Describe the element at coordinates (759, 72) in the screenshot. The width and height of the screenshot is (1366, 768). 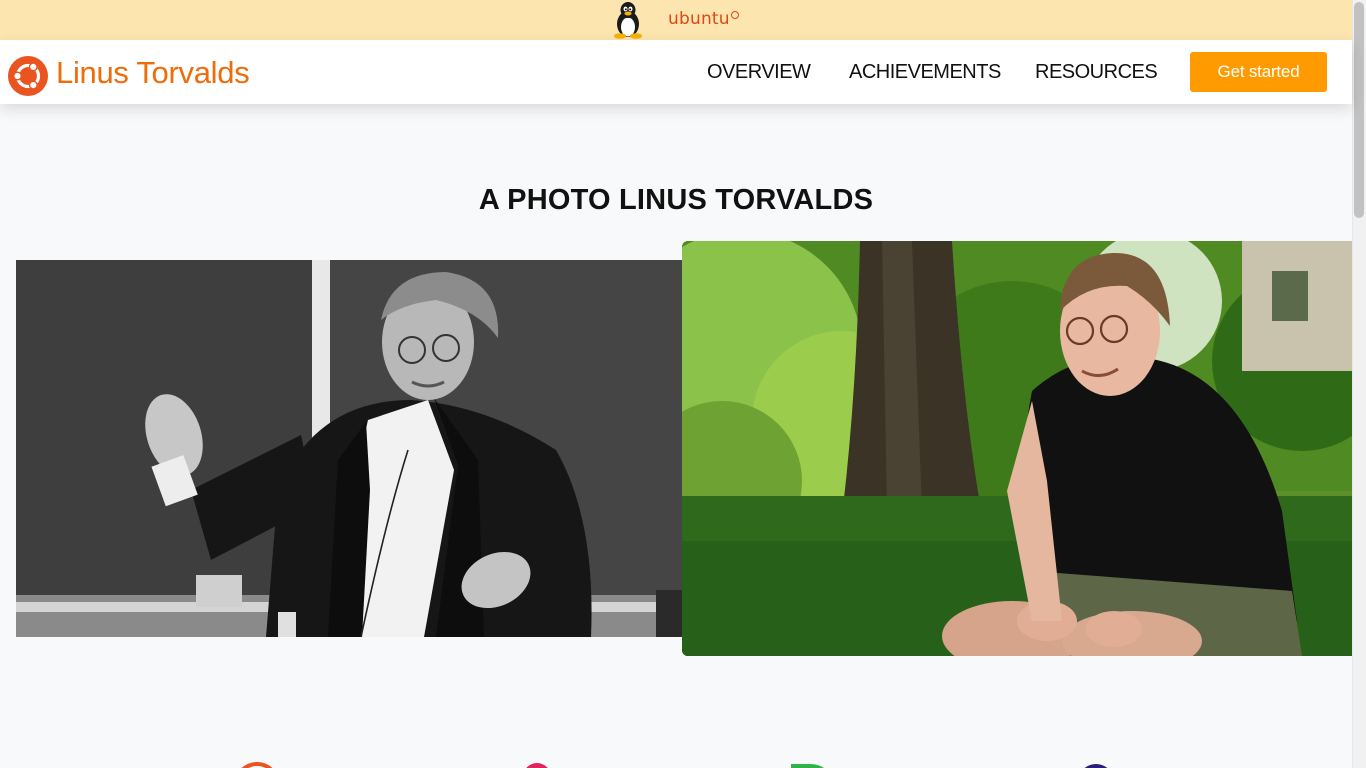
I see `nav-link-overview: OVERVIEW` at that location.